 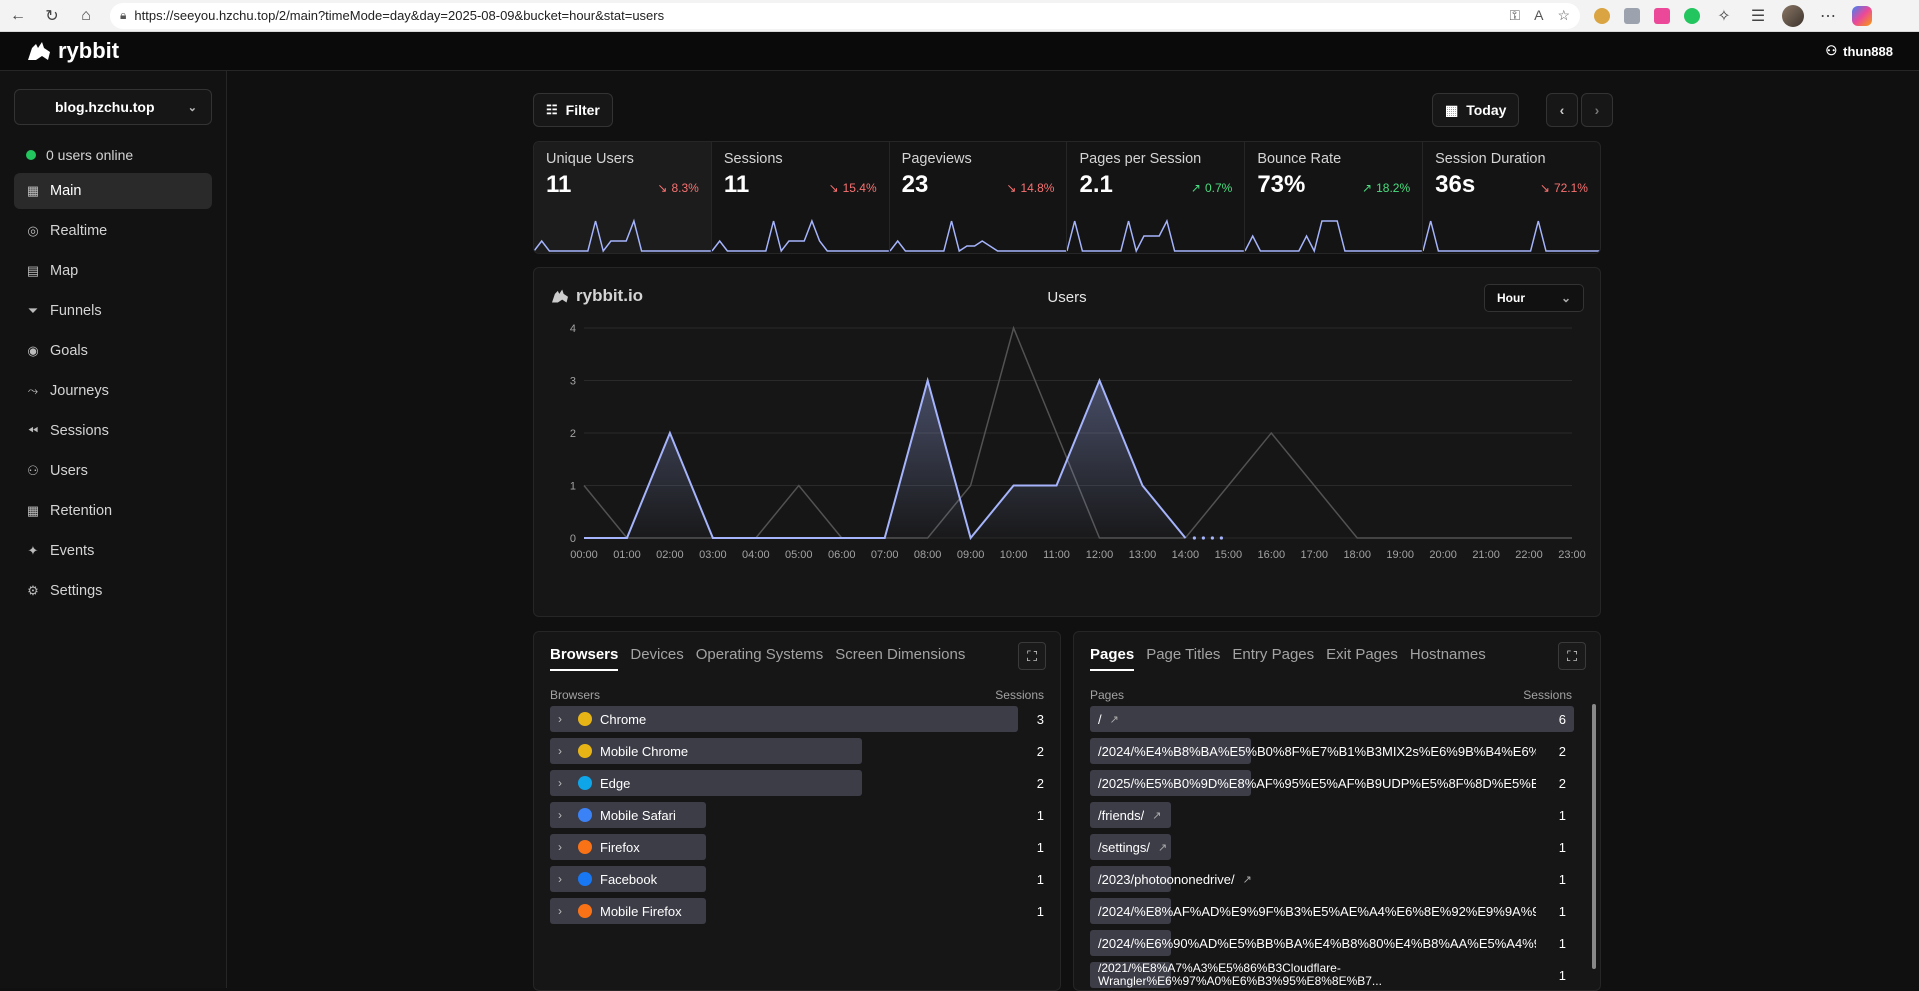 I want to click on tab-exit-pages: Exit Pages, so click(x=1362, y=658).